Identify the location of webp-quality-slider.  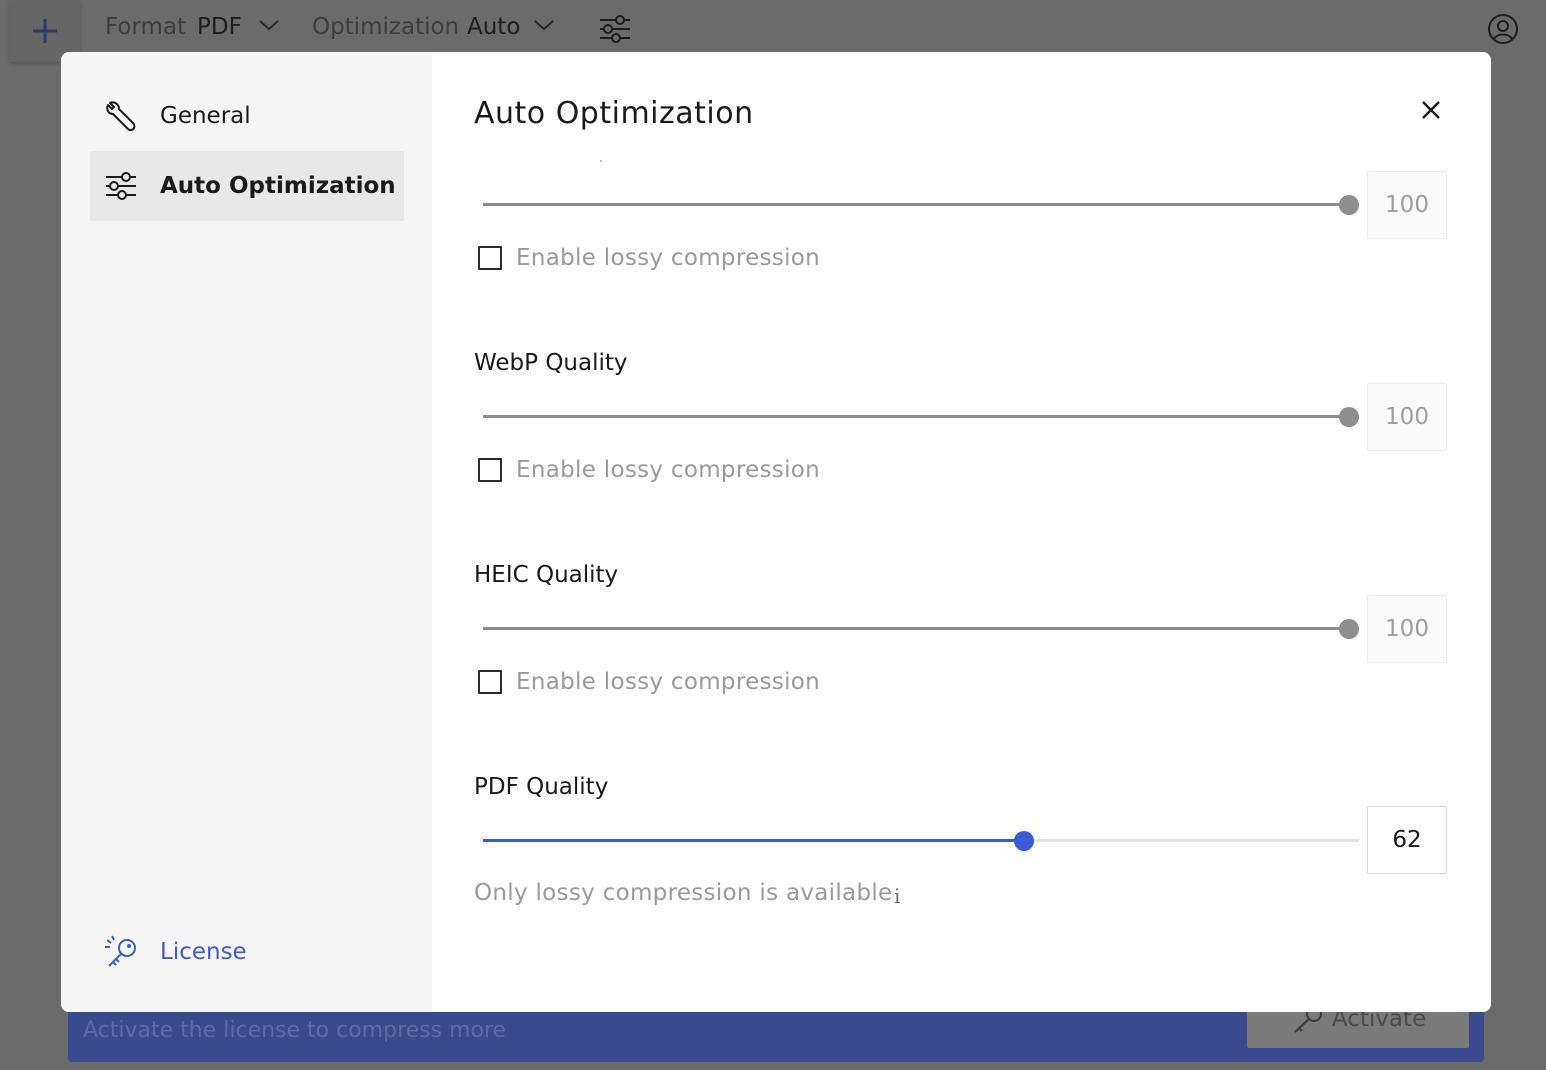
(921, 417).